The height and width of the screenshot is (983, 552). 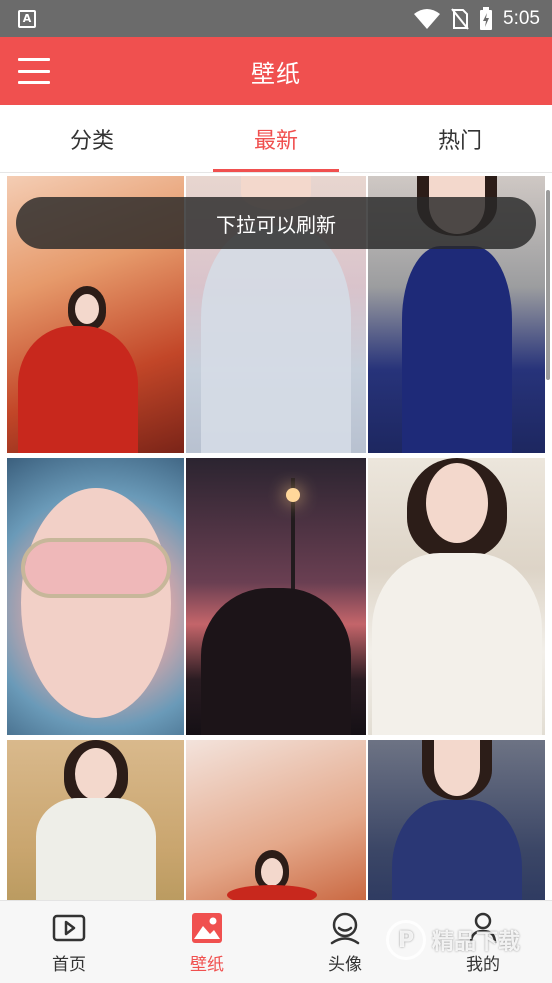 What do you see at coordinates (521, 18) in the screenshot?
I see `clock-time: 5:05` at bounding box center [521, 18].